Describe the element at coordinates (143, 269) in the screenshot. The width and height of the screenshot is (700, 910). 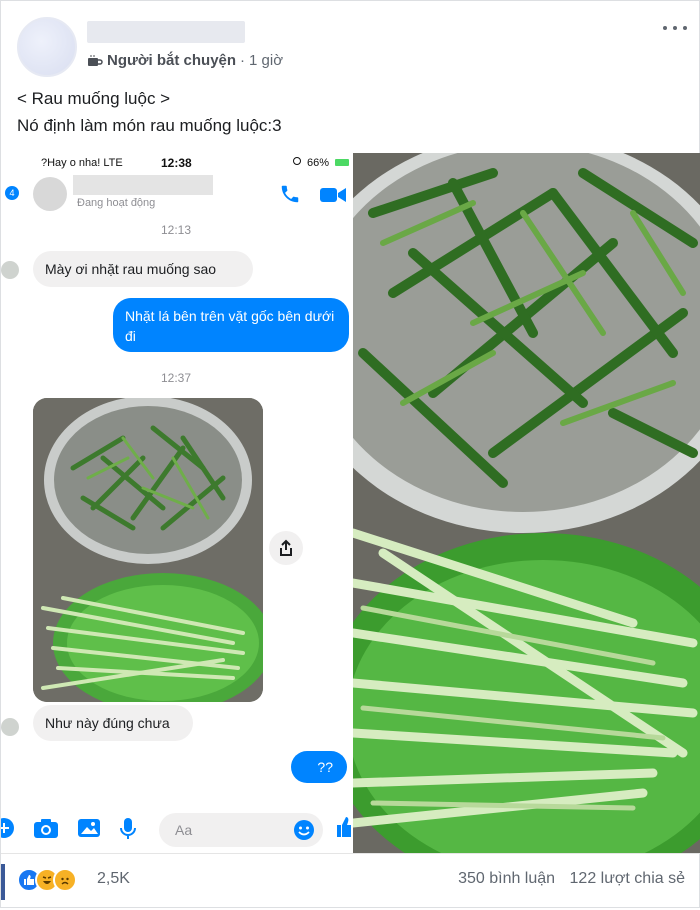
I see `incoming-message: Mày ơi nhặt rau muống sao` at that location.